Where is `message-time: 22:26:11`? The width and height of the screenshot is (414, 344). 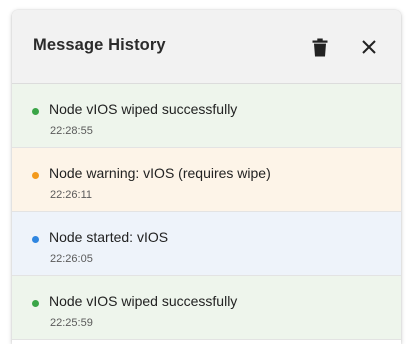
message-time: 22:26:11 is located at coordinates (71, 195).